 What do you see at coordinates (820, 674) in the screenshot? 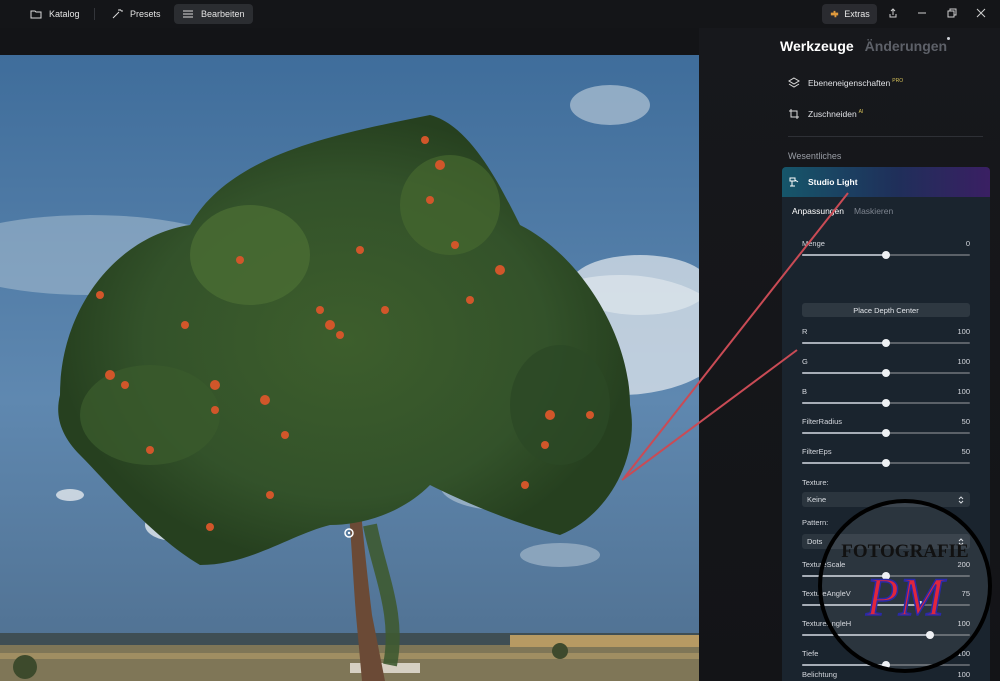
I see `slider-label: Belichtung` at bounding box center [820, 674].